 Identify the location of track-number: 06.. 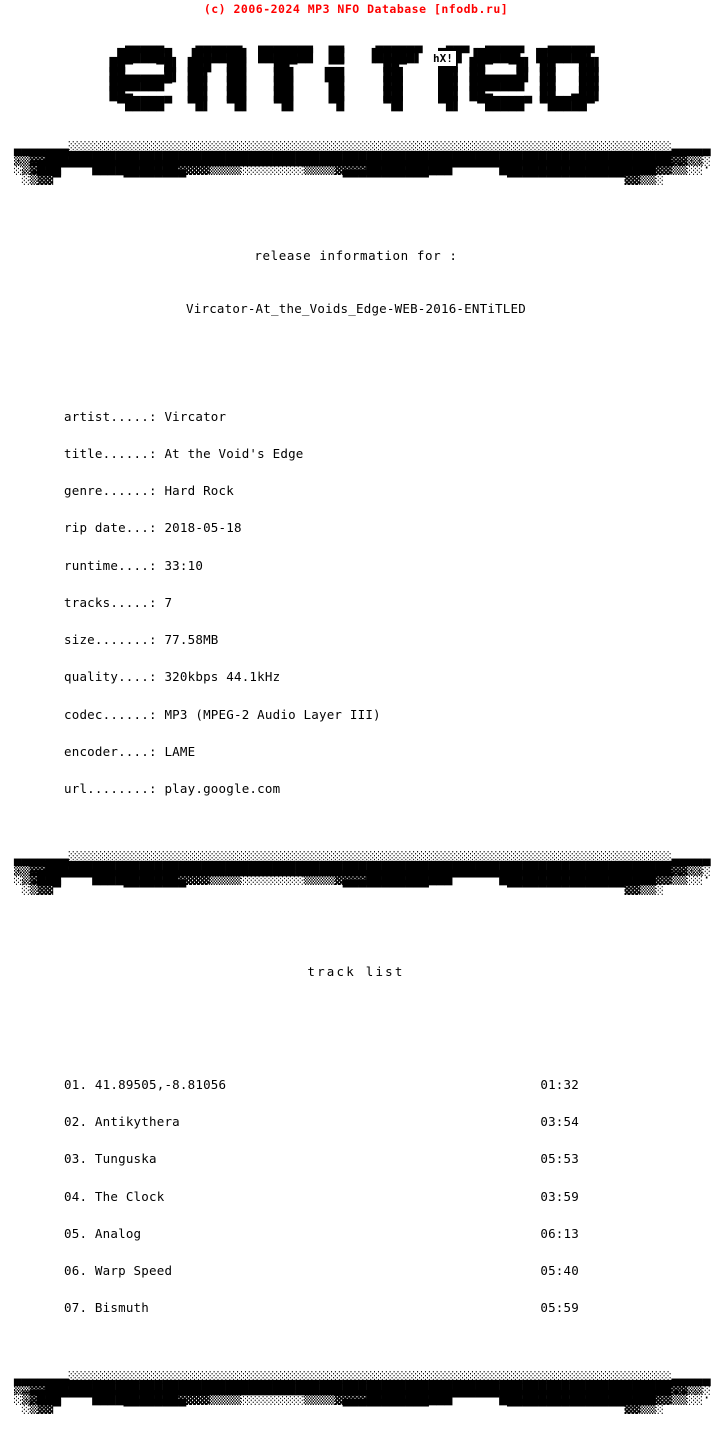
(76, 1271).